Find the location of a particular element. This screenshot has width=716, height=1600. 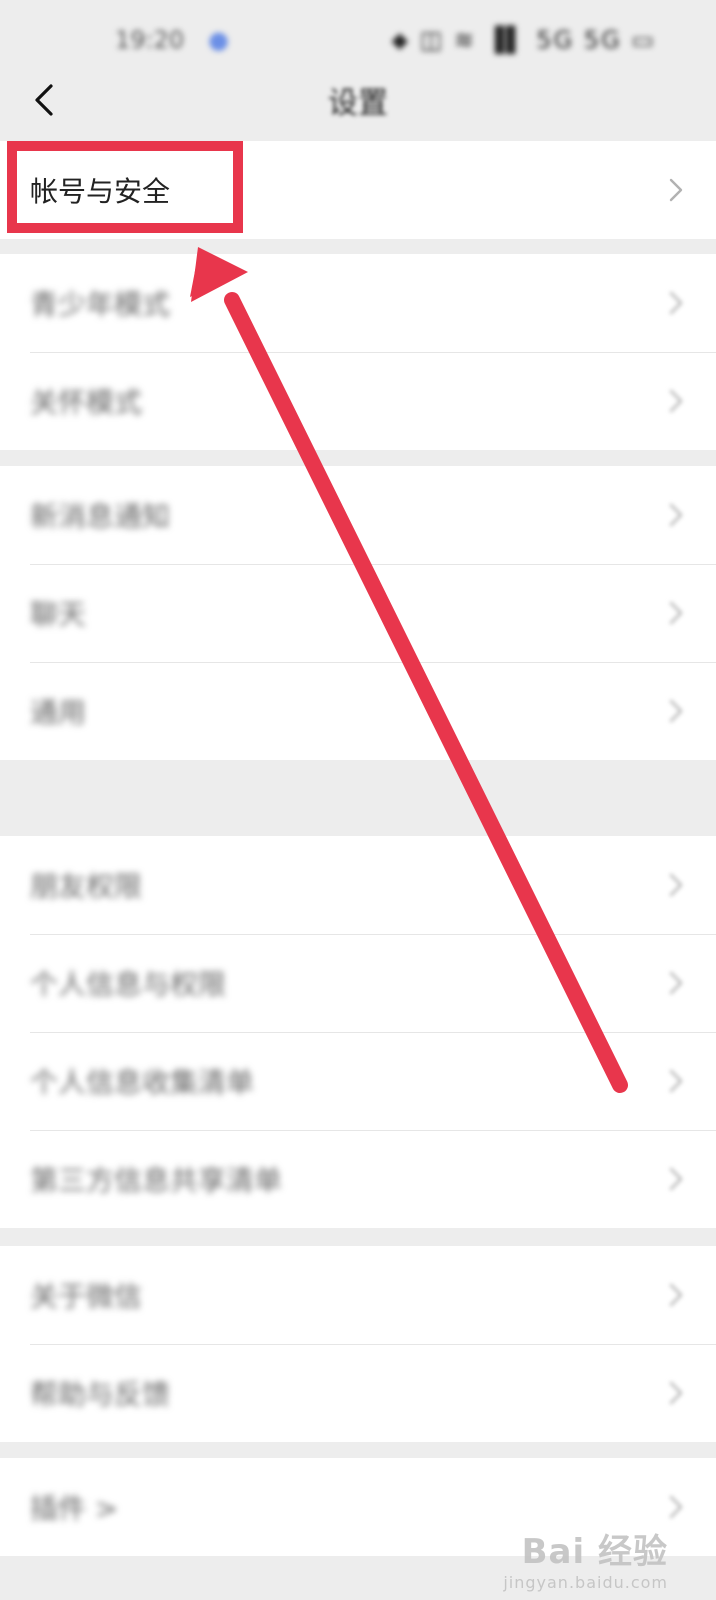

settings-row-label: 帮助与反馈 is located at coordinates (100, 1394).